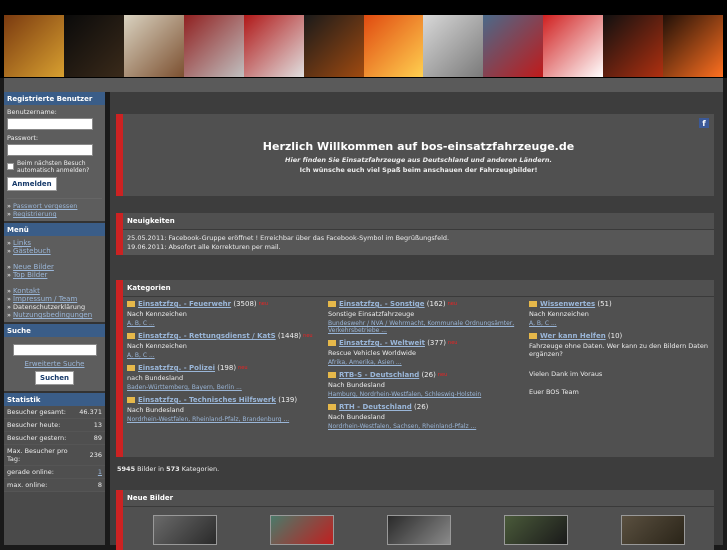 Image resolution: width=727 pixels, height=550 pixels. What do you see at coordinates (54, 455) in the screenshot?
I see `stat-row: Max. Besucher pro Tag: 236` at bounding box center [54, 455].